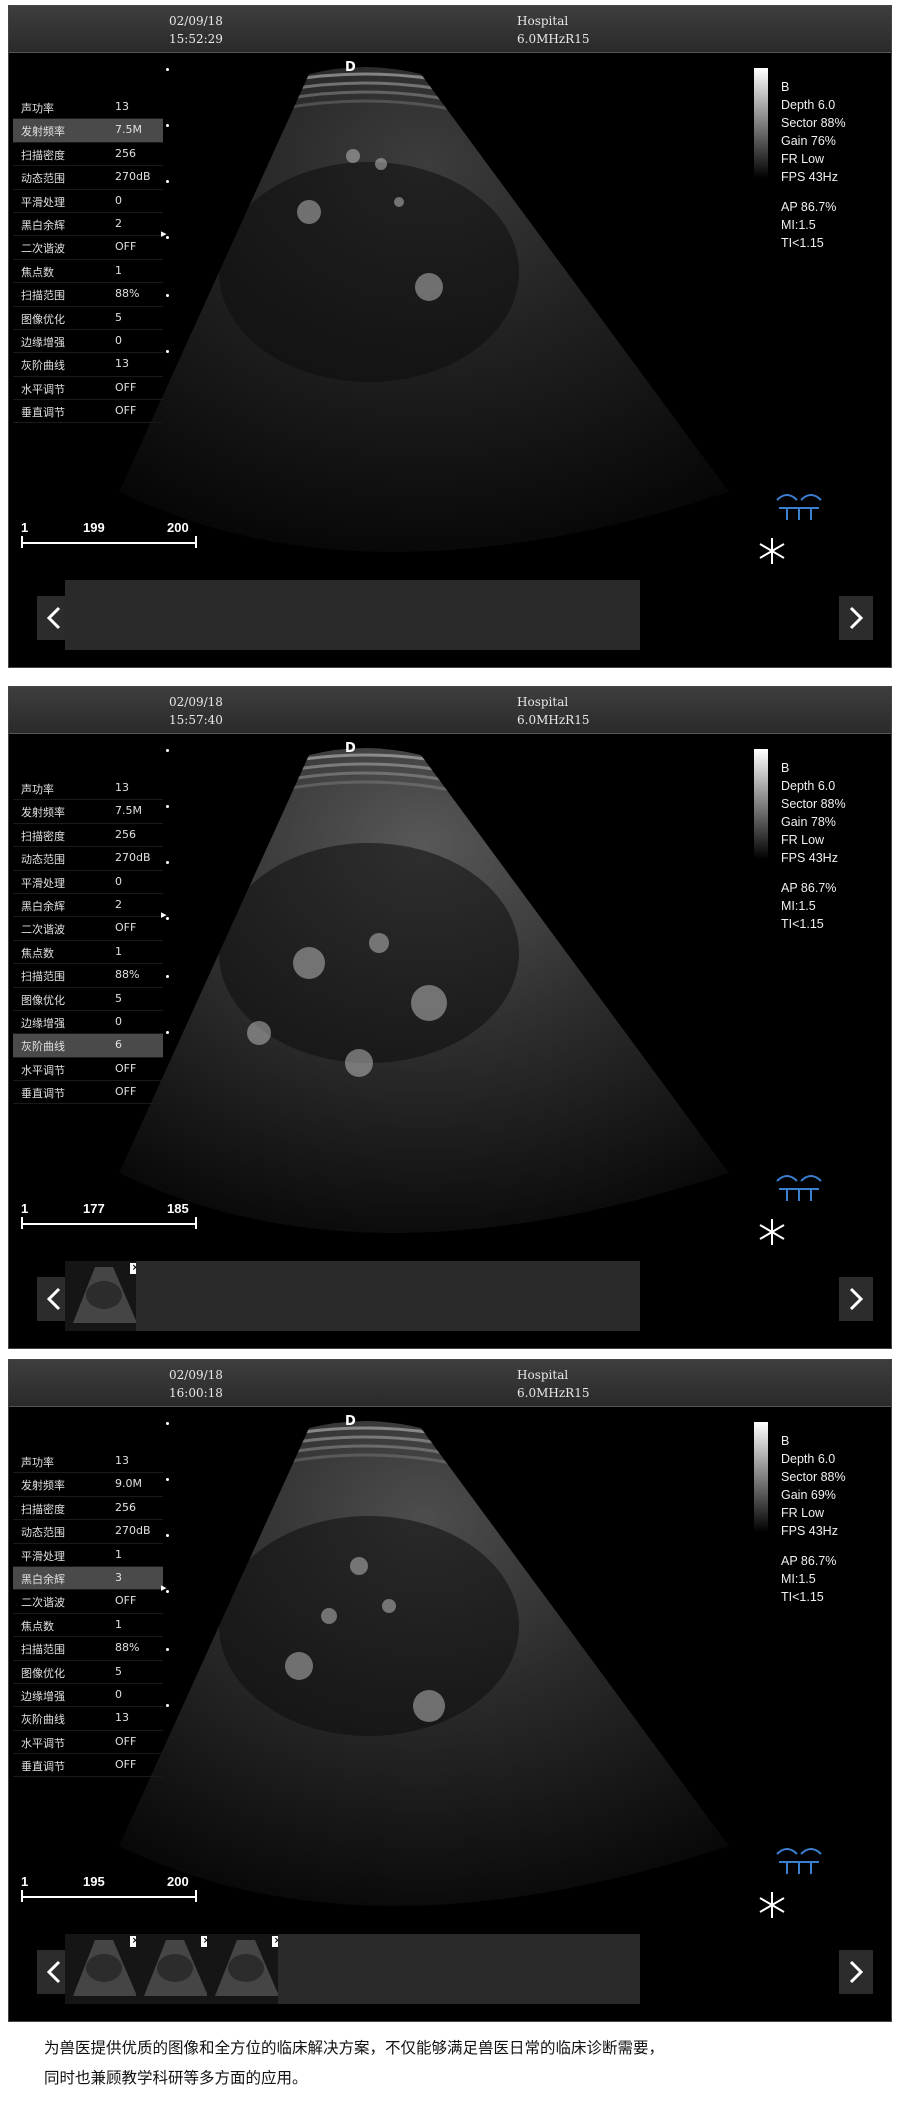 This screenshot has width=900, height=2104. I want to click on parameter-label: 边缘增强, so click(43, 1696).